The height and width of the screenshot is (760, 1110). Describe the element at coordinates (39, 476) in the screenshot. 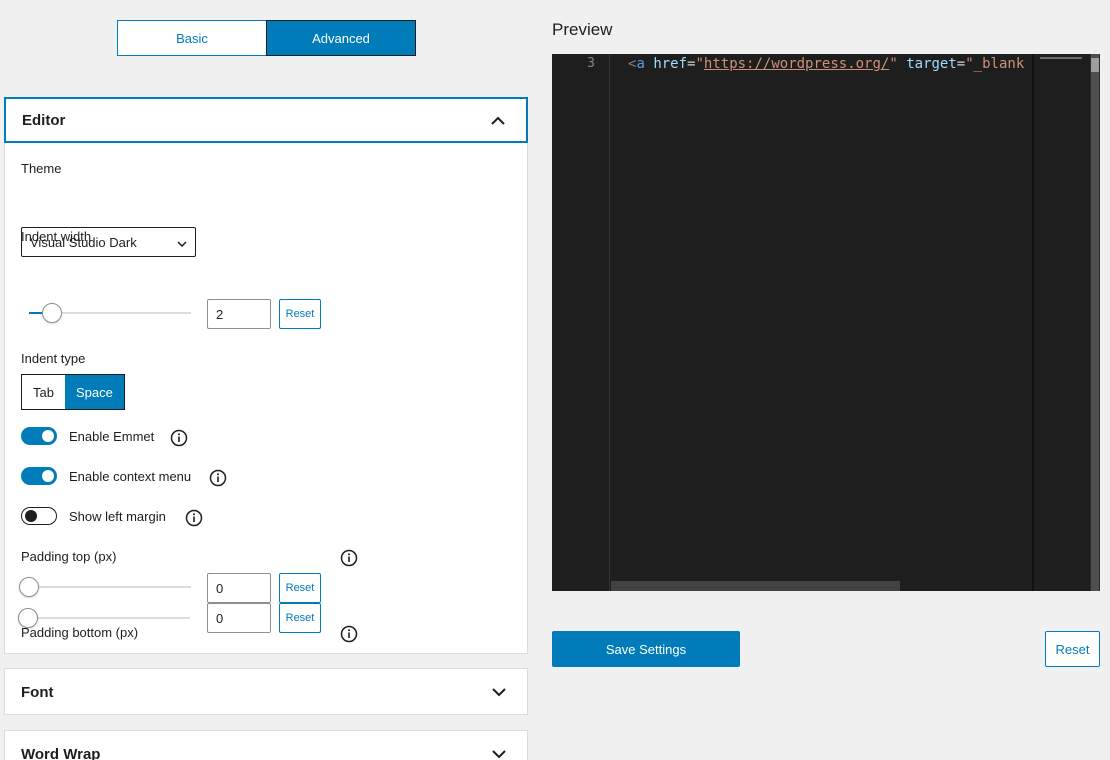

I see `enable-context-menu-toggle` at that location.